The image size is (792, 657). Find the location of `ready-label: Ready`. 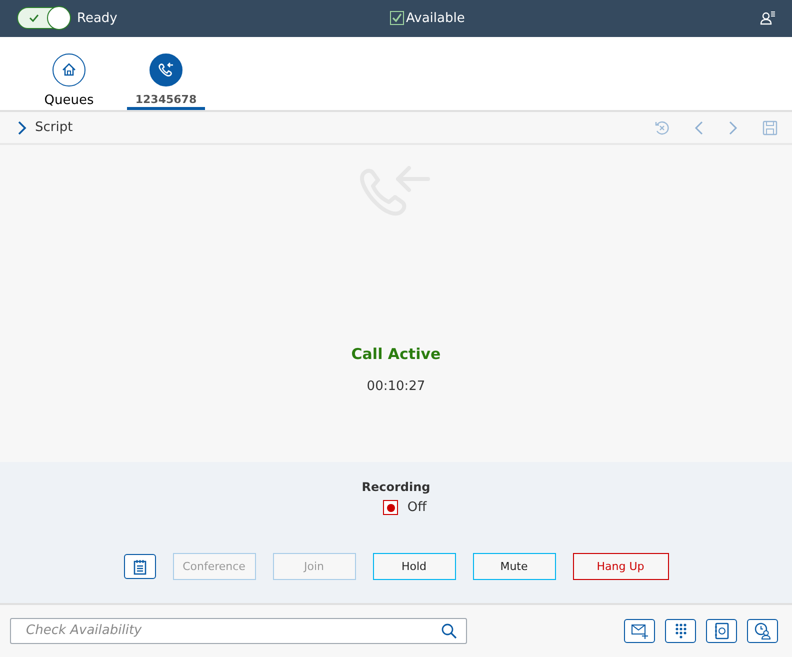

ready-label: Ready is located at coordinates (97, 18).